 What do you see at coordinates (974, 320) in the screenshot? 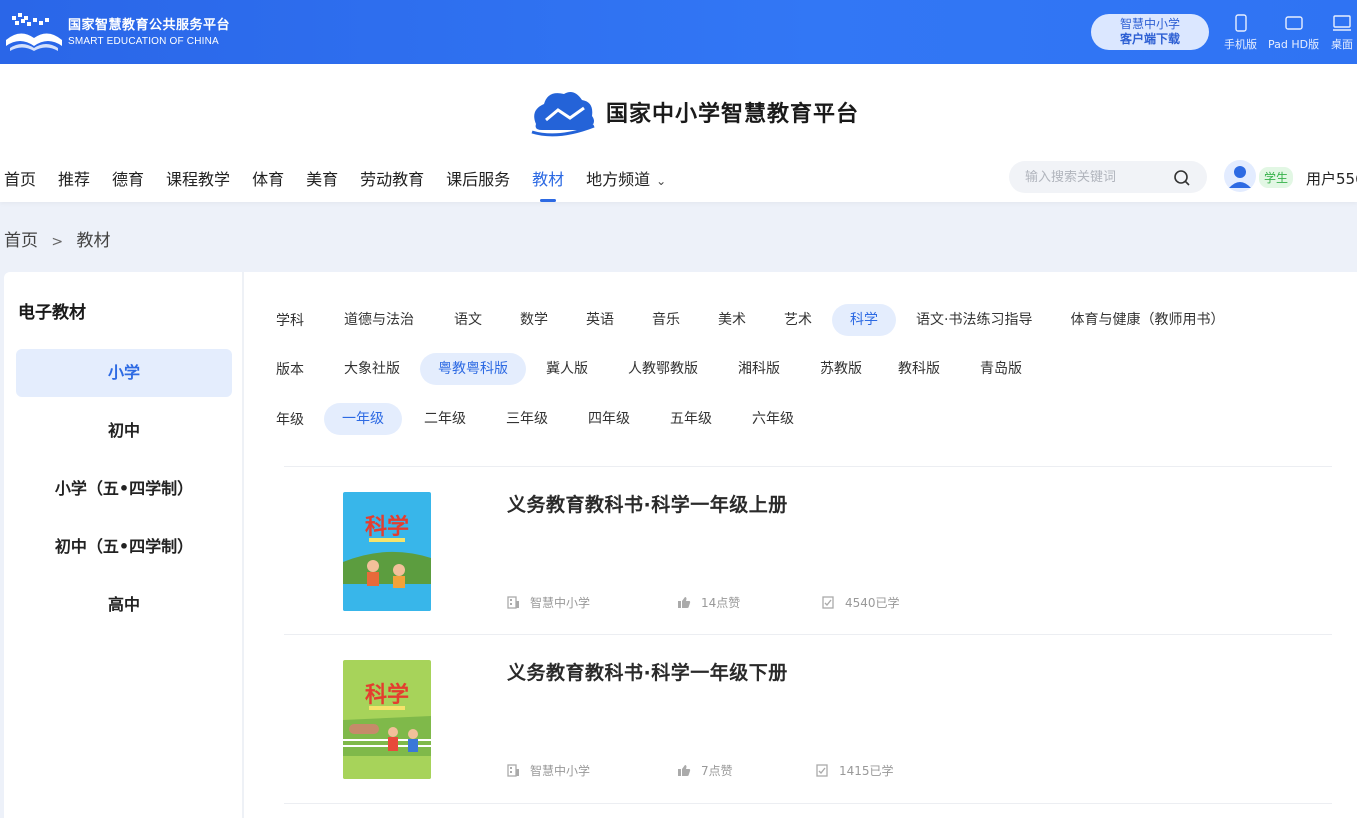
I see `chip-subject-calligraphy: 语文·书法练习指导` at bounding box center [974, 320].